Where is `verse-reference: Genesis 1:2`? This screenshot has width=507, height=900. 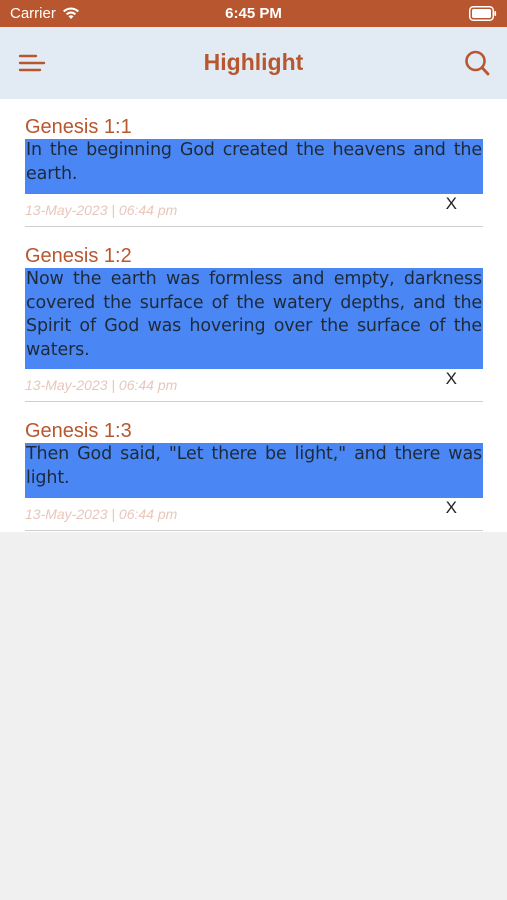 verse-reference: Genesis 1:2 is located at coordinates (254, 256).